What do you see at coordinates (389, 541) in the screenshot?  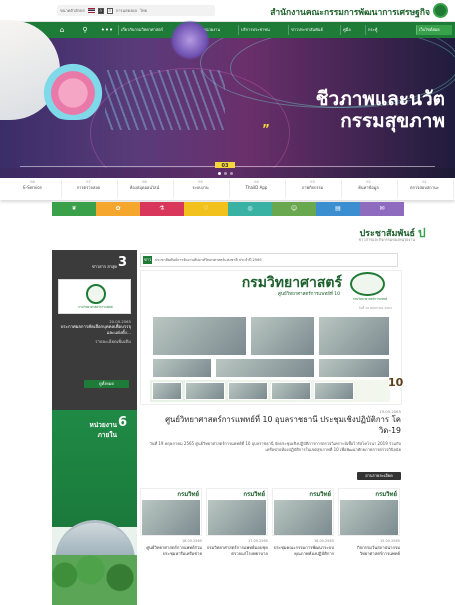 I see `thumbnail-date: 15.05.2565` at bounding box center [389, 541].